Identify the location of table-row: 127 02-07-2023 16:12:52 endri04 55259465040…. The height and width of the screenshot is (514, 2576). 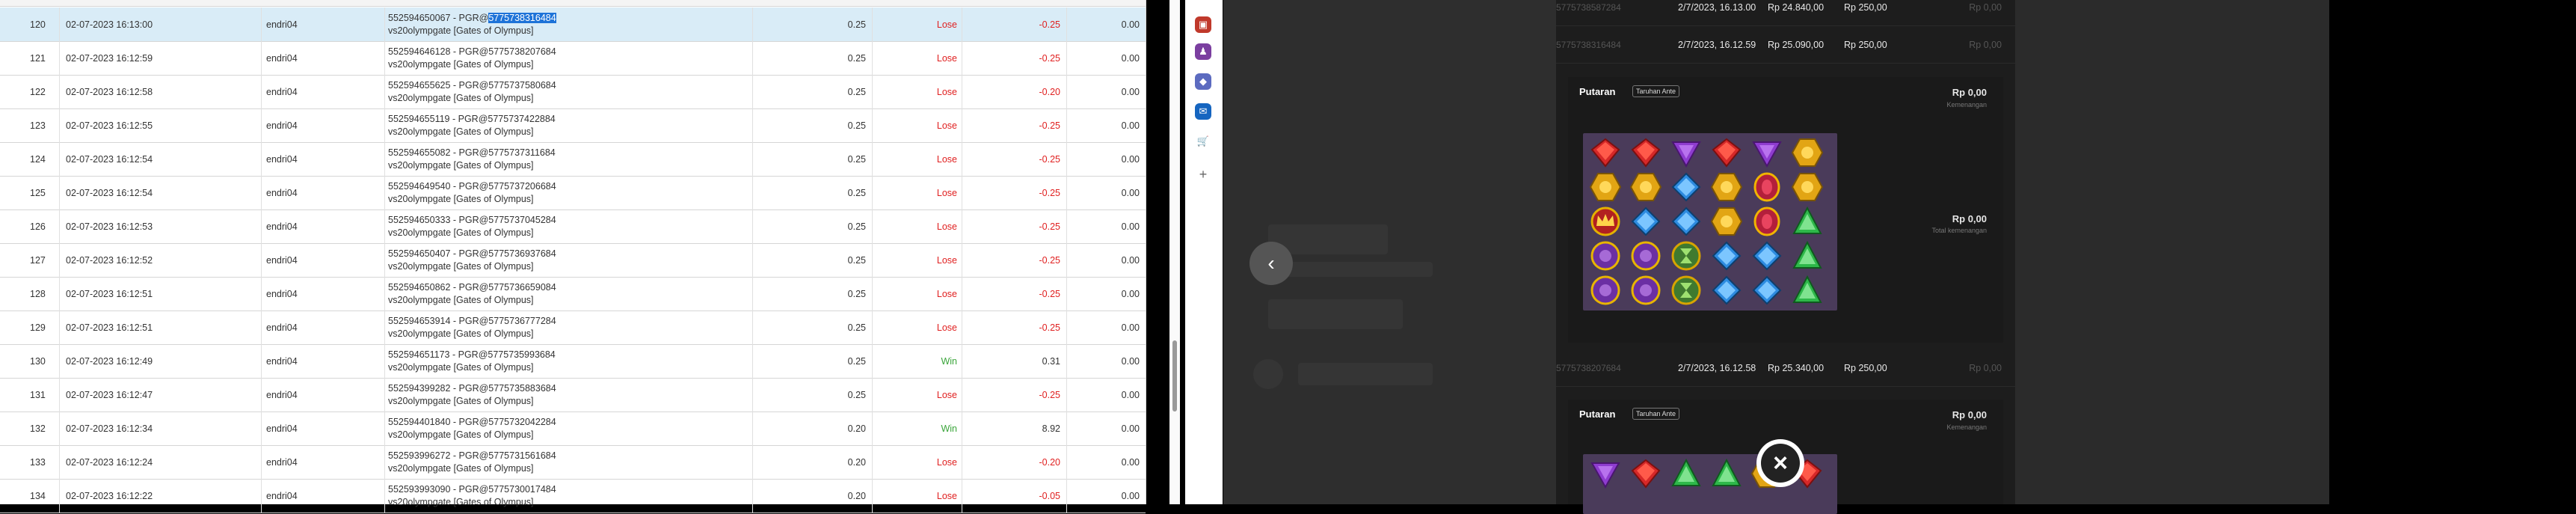
(573, 260).